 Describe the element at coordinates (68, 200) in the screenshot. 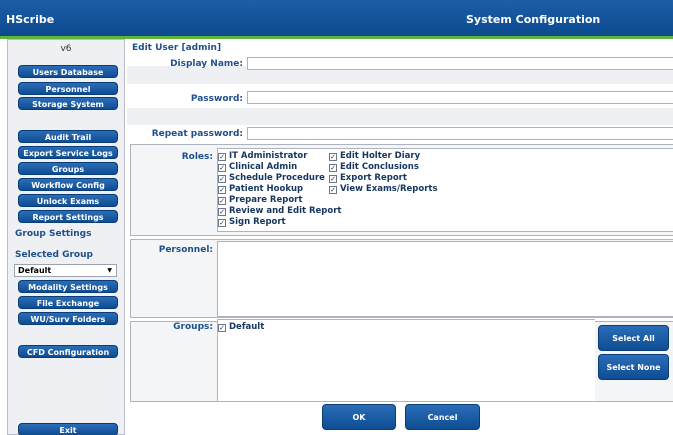

I see `unlock-exams-button: Unlock Exams` at that location.